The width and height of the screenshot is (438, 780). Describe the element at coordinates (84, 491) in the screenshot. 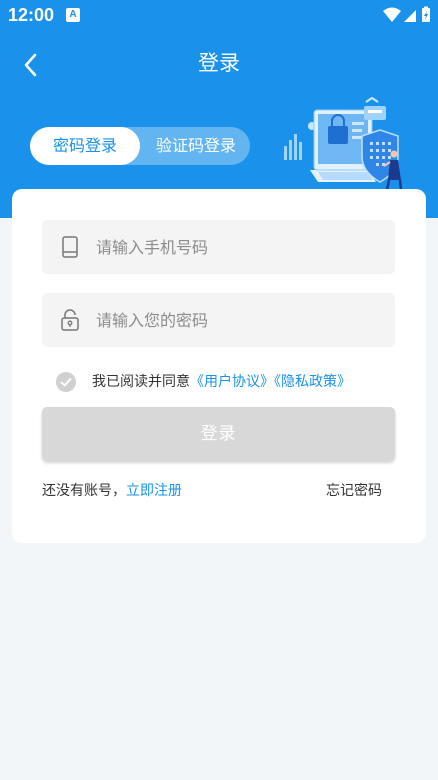

I see `register-prompt-text: 还没有账号，` at that location.